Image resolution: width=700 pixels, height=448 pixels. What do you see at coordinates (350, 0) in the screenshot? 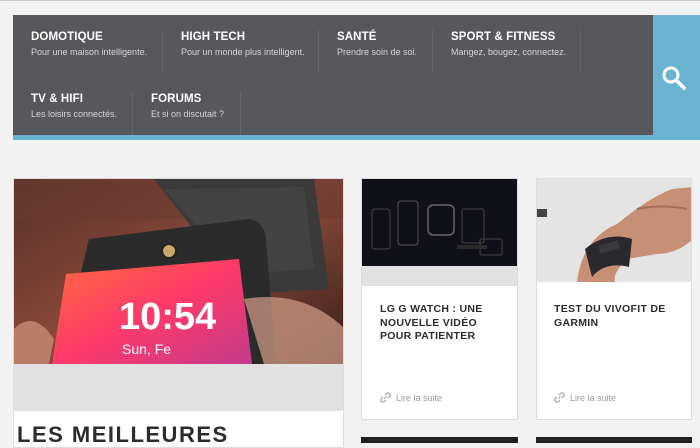
I see `top-divider` at bounding box center [350, 0].